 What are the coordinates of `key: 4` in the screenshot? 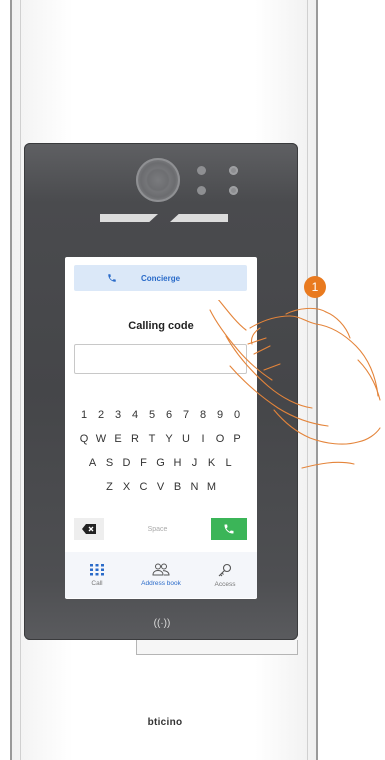 It's located at (135, 415).